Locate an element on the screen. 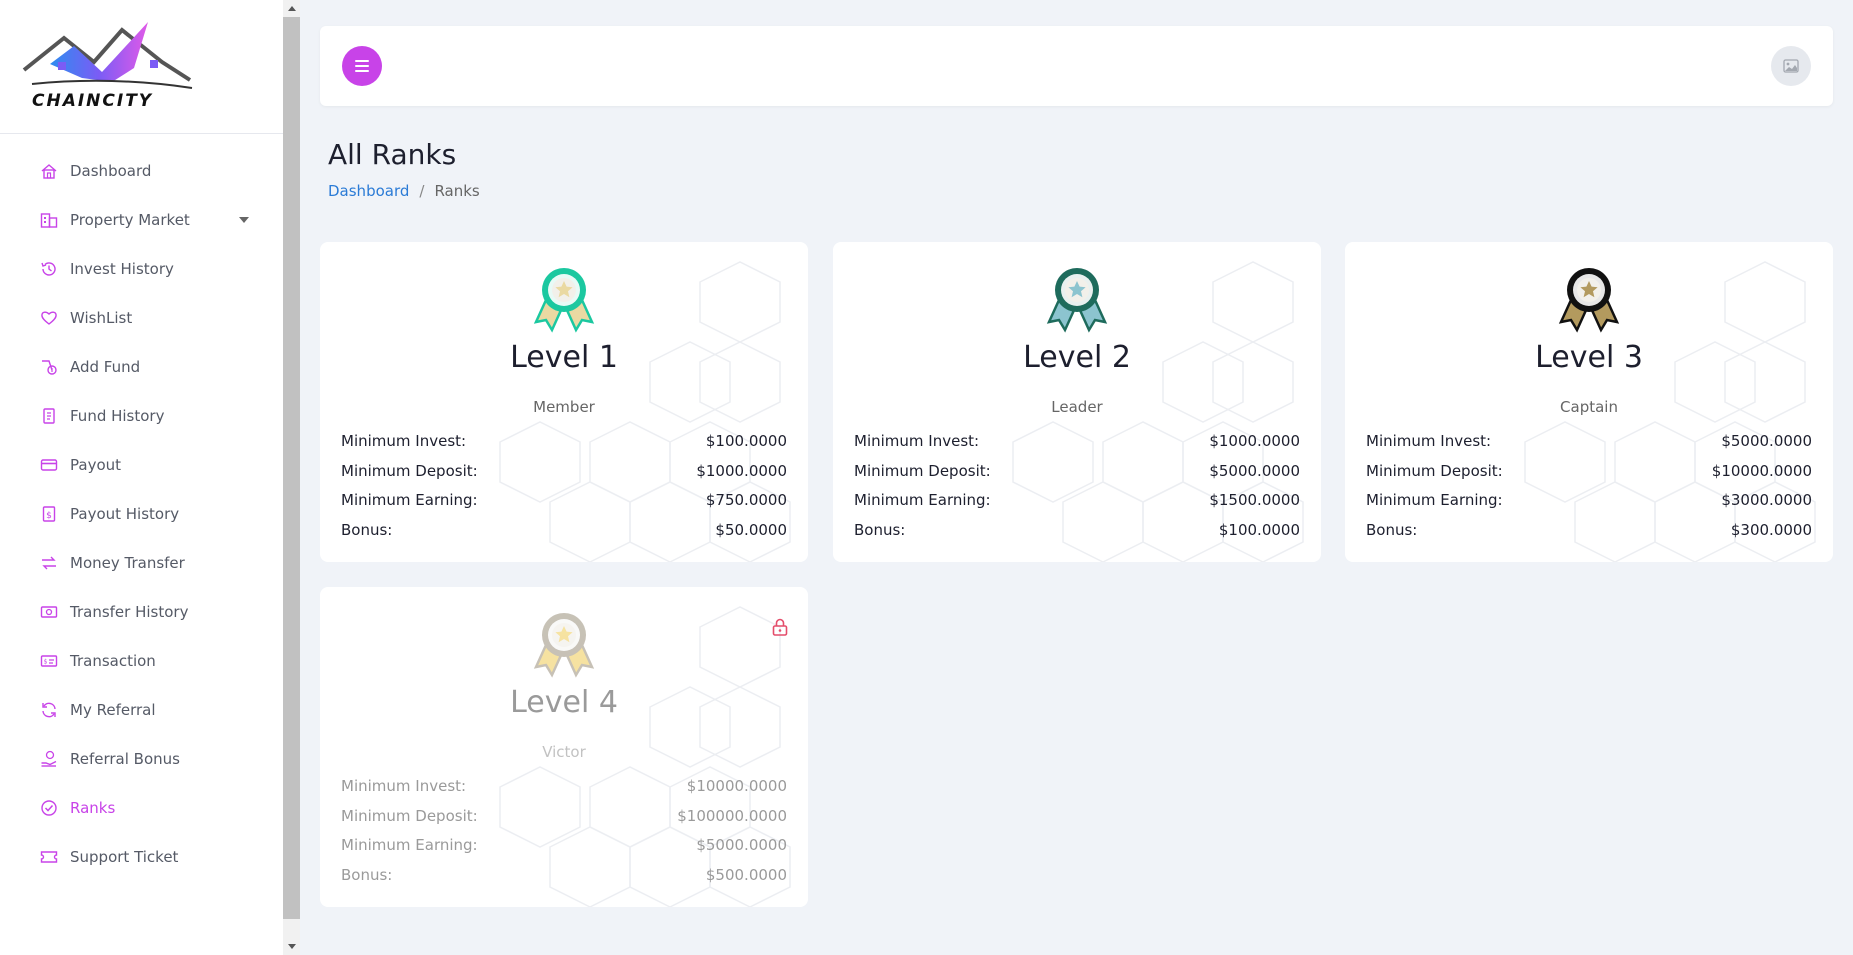  sidebar-item-label: Transaction is located at coordinates (113, 660).